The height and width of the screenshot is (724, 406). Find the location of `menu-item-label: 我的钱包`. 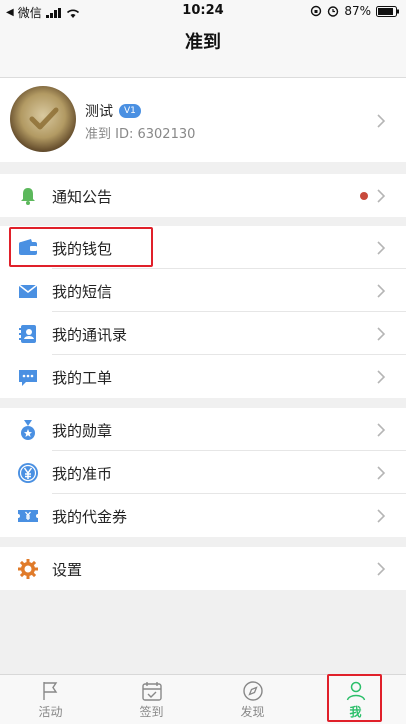

menu-item-label: 我的钱包 is located at coordinates (82, 249).